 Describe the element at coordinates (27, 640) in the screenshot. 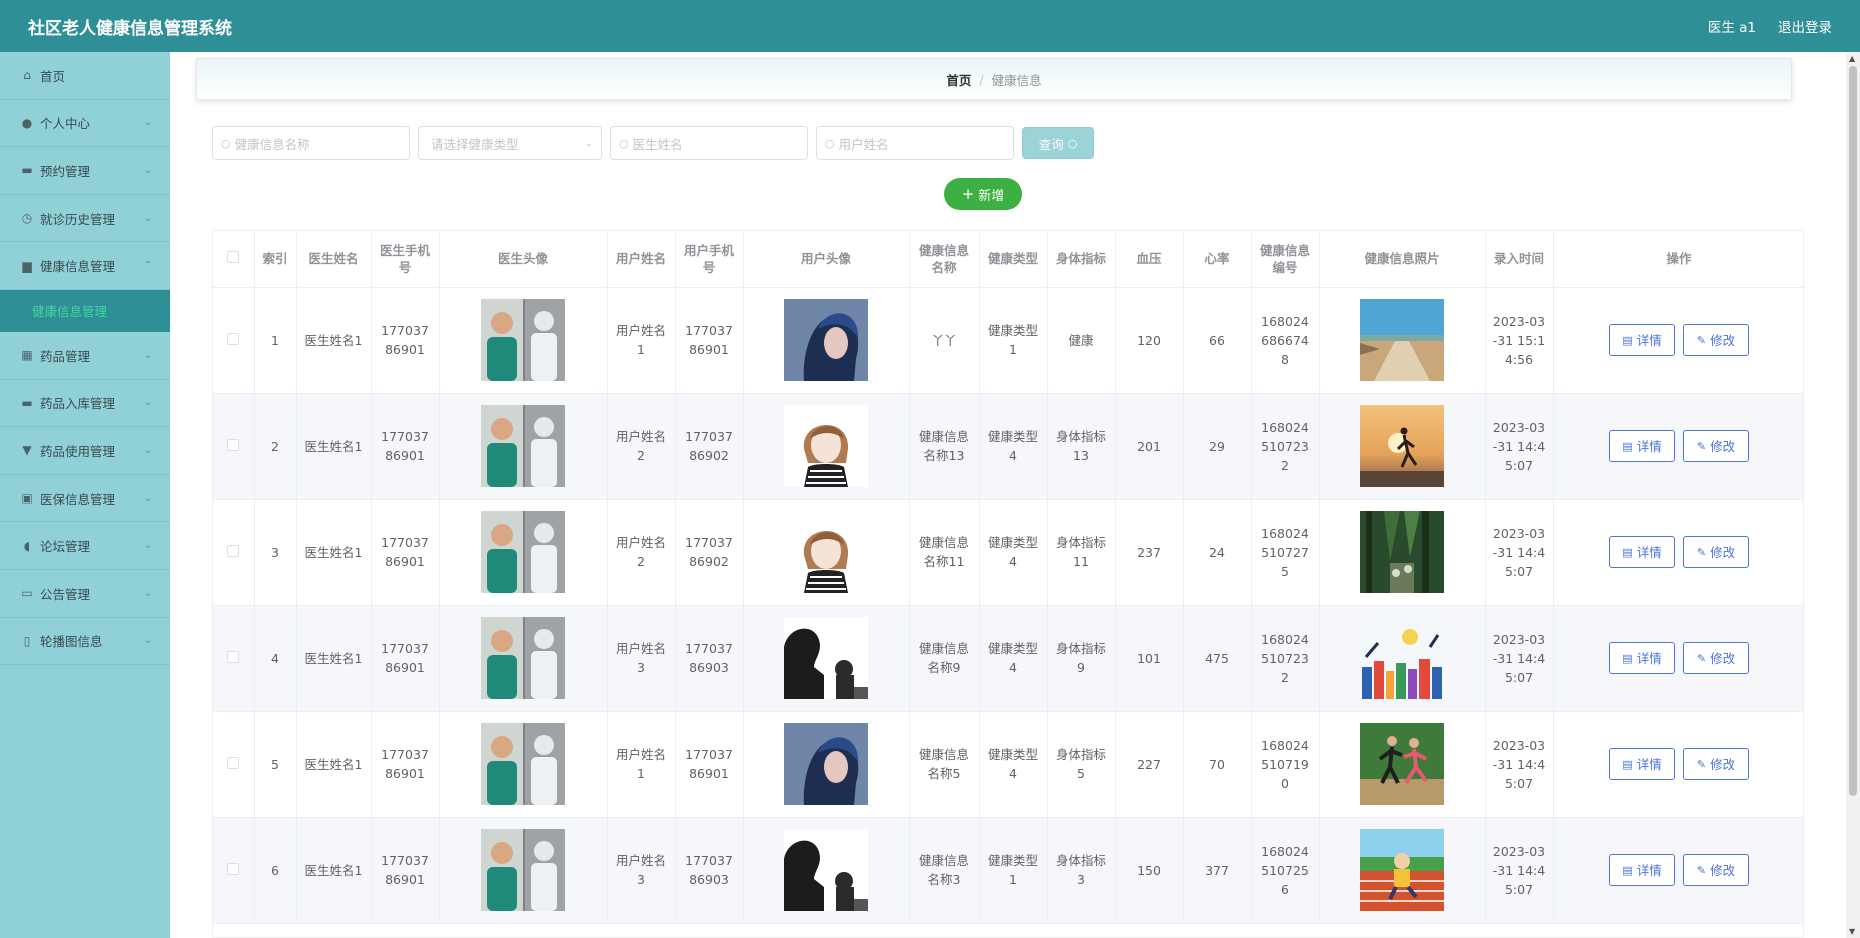

I see `phone-icon: ▯` at that location.